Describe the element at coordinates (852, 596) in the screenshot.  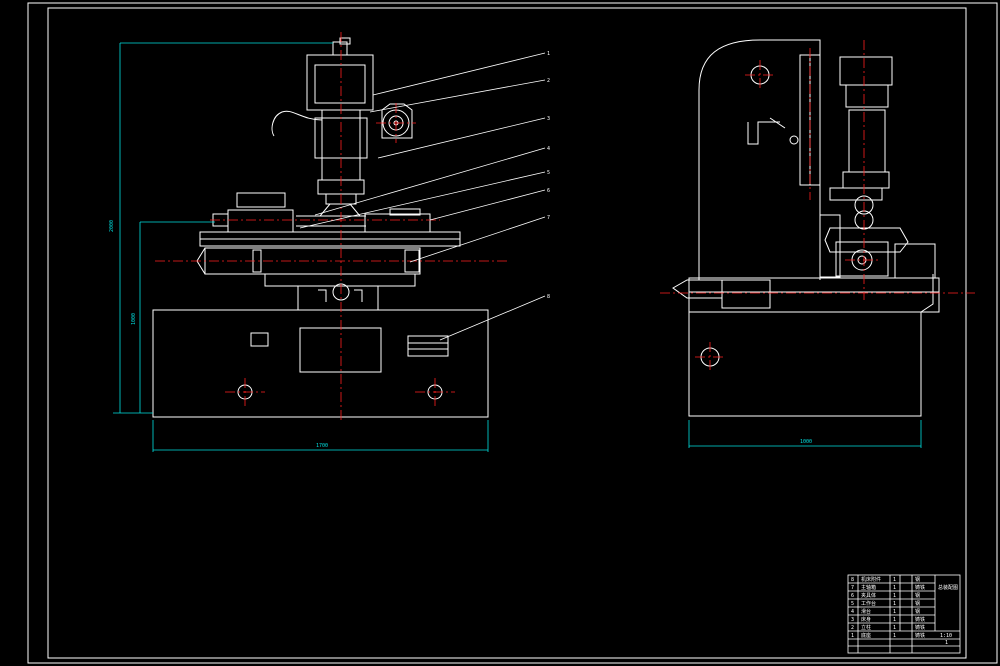
I see `svg-text: 6` at that location.